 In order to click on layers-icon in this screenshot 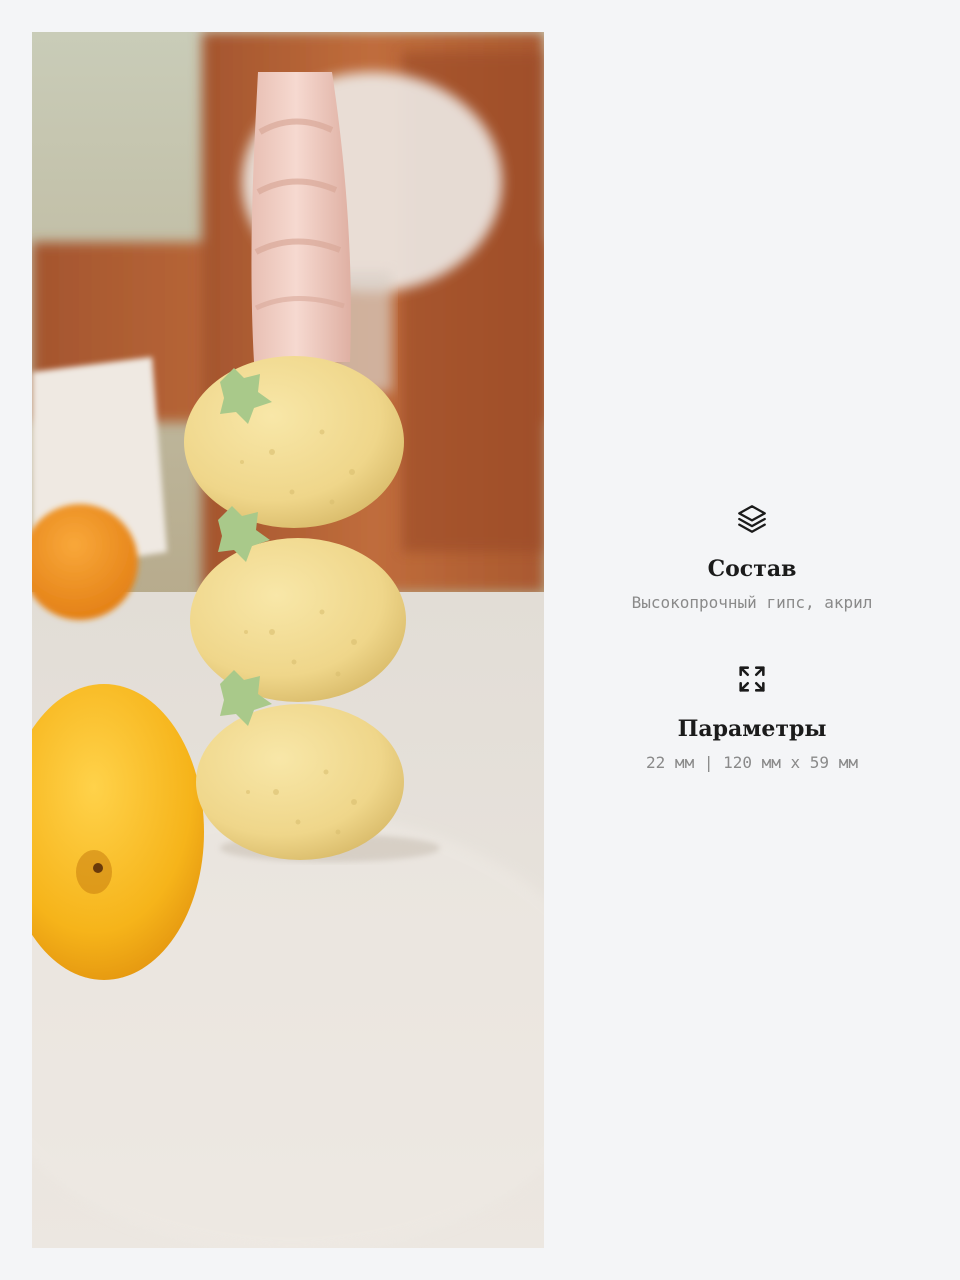, I will do `click(752, 519)`.